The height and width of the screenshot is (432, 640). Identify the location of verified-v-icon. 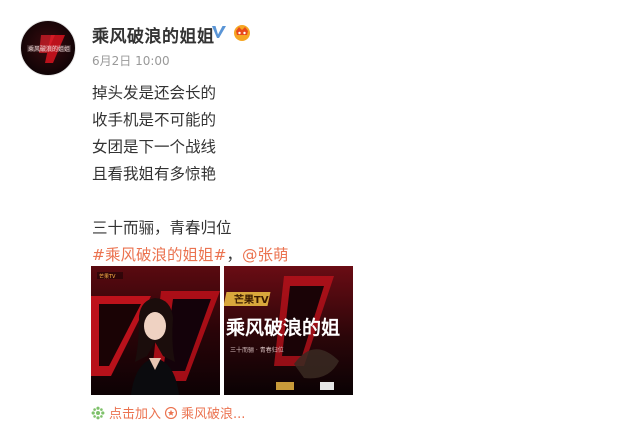
(219, 32).